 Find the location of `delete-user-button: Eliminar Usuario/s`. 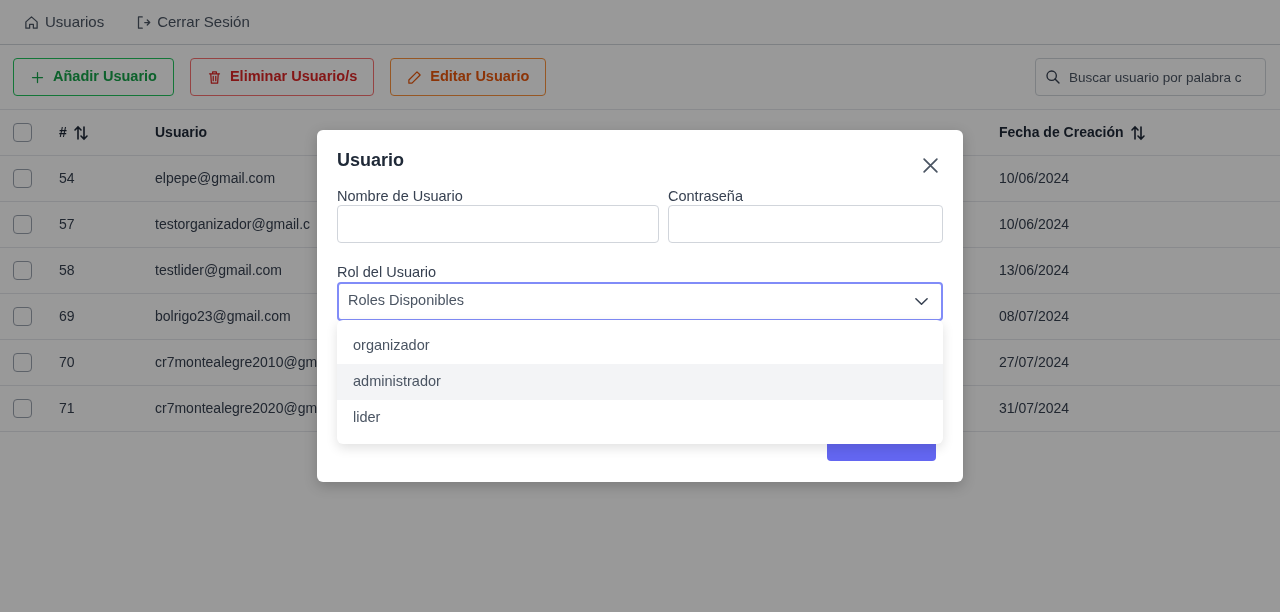

delete-user-button: Eliminar Usuario/s is located at coordinates (282, 77).